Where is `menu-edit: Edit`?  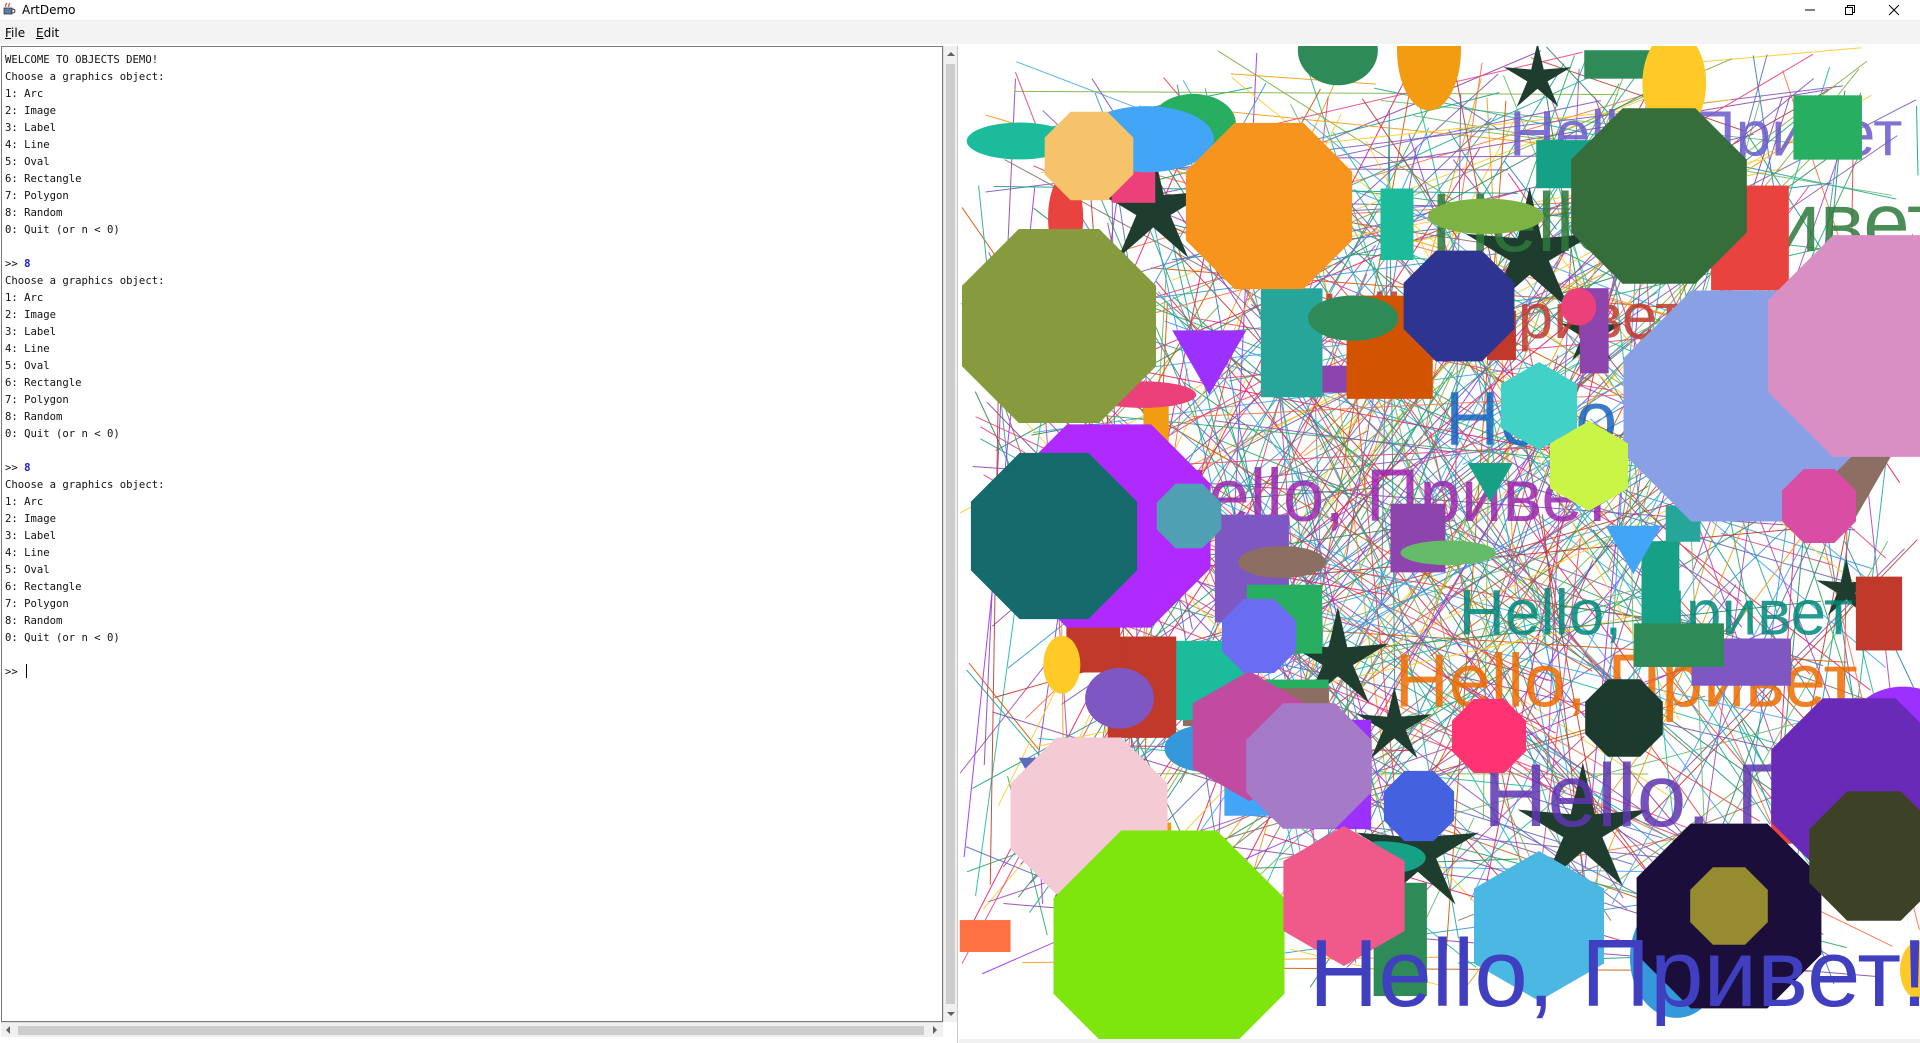
menu-edit: Edit is located at coordinates (47, 33).